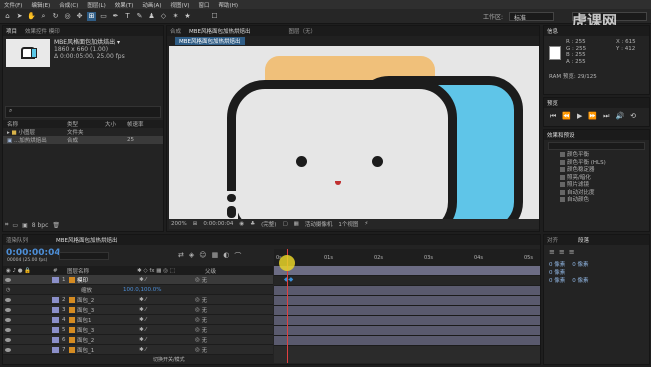 The image size is (651, 367). I want to click on hand-tool-icon: ✋, so click(31, 16).